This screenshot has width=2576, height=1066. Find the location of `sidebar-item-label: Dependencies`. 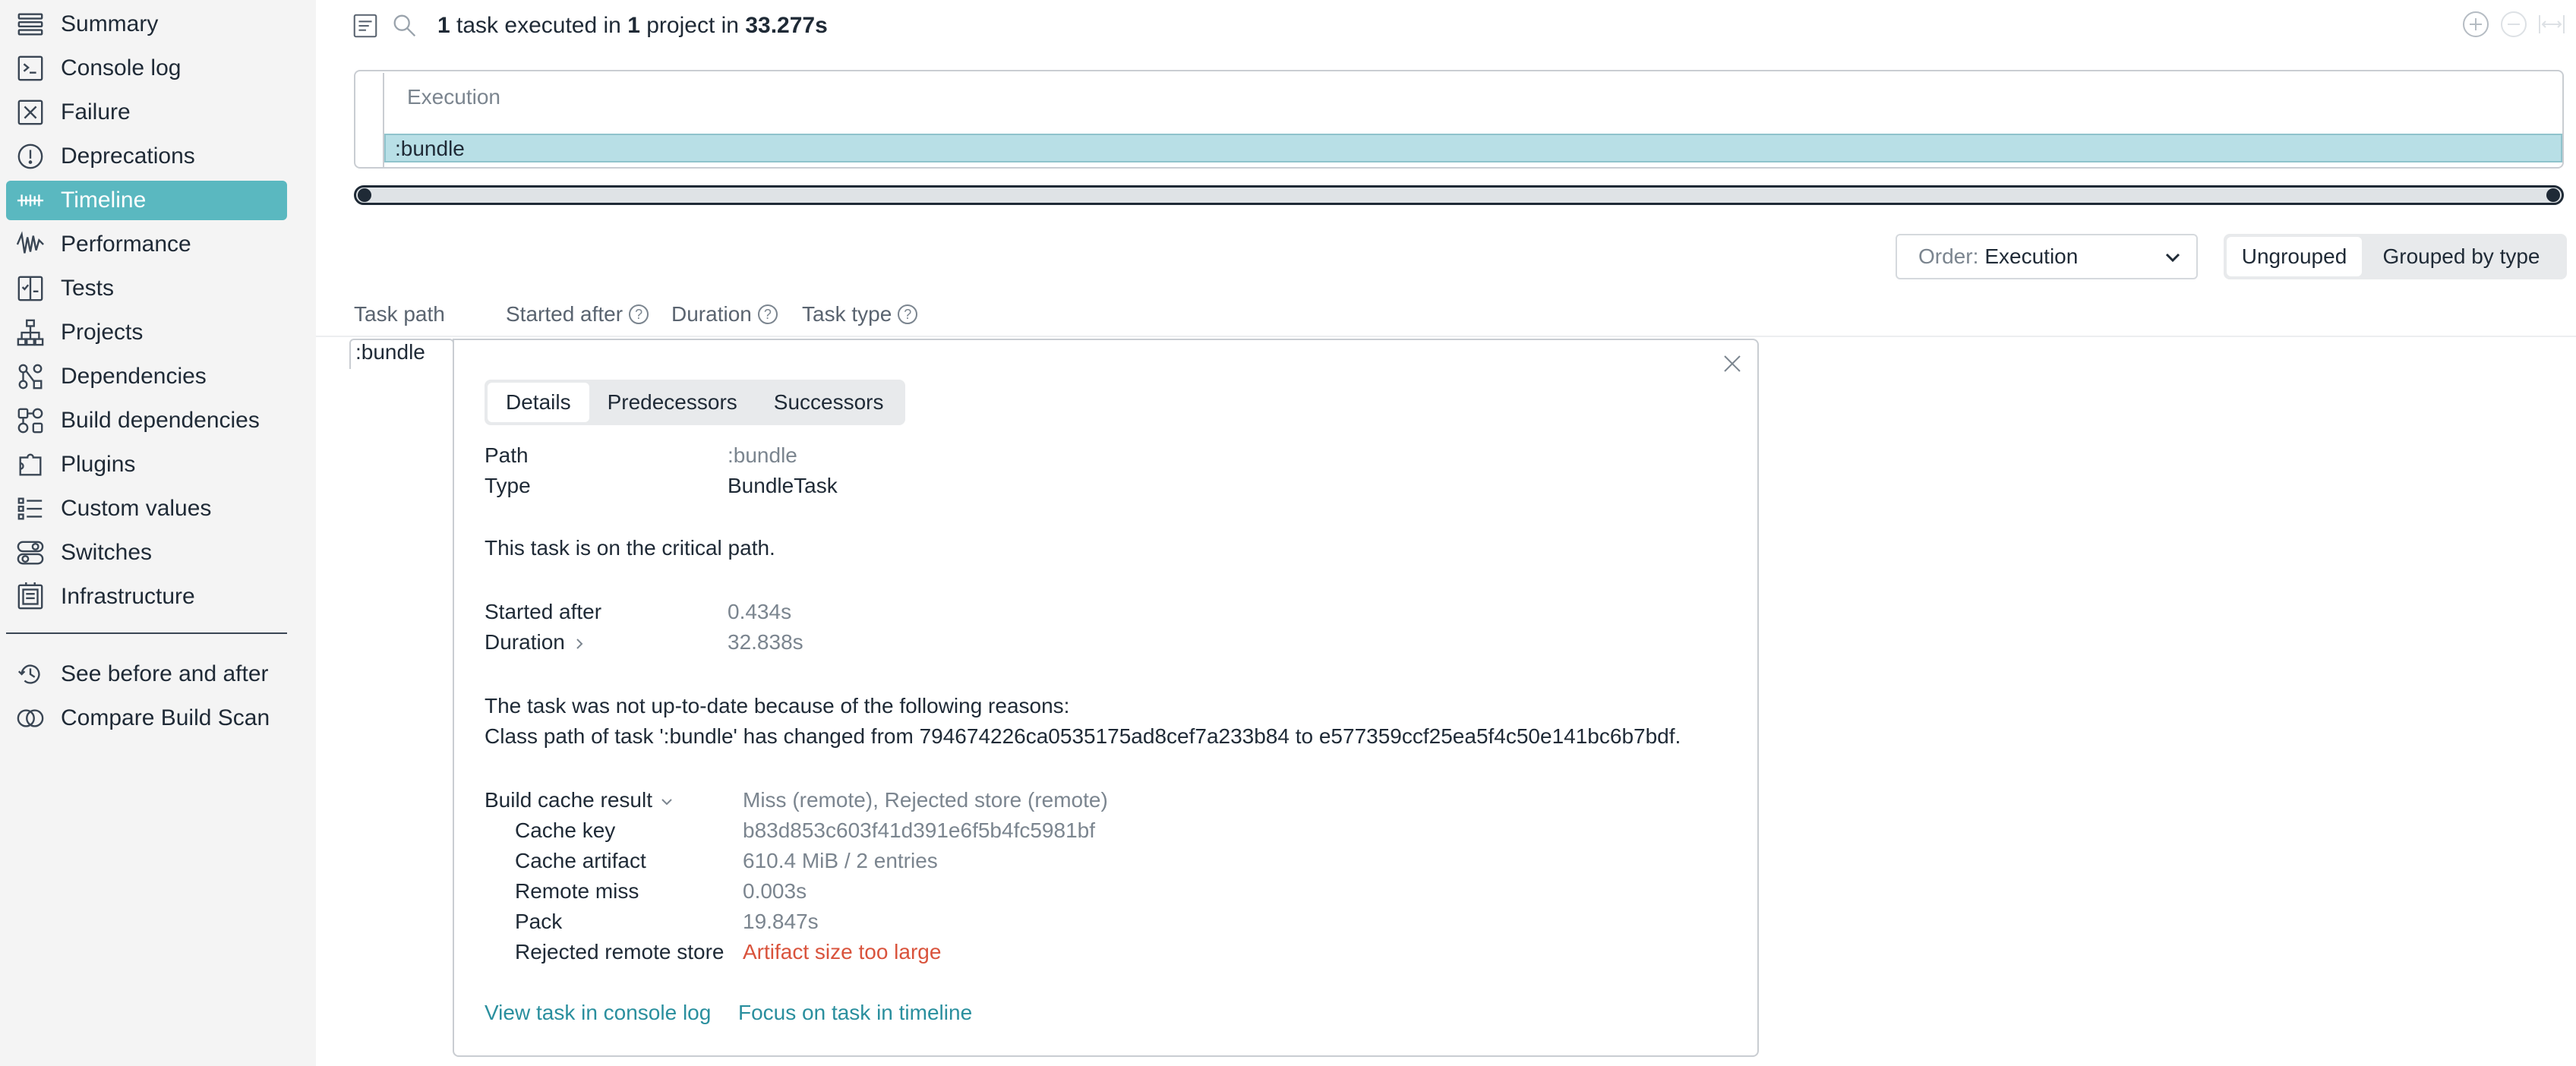

sidebar-item-label: Dependencies is located at coordinates (134, 376).